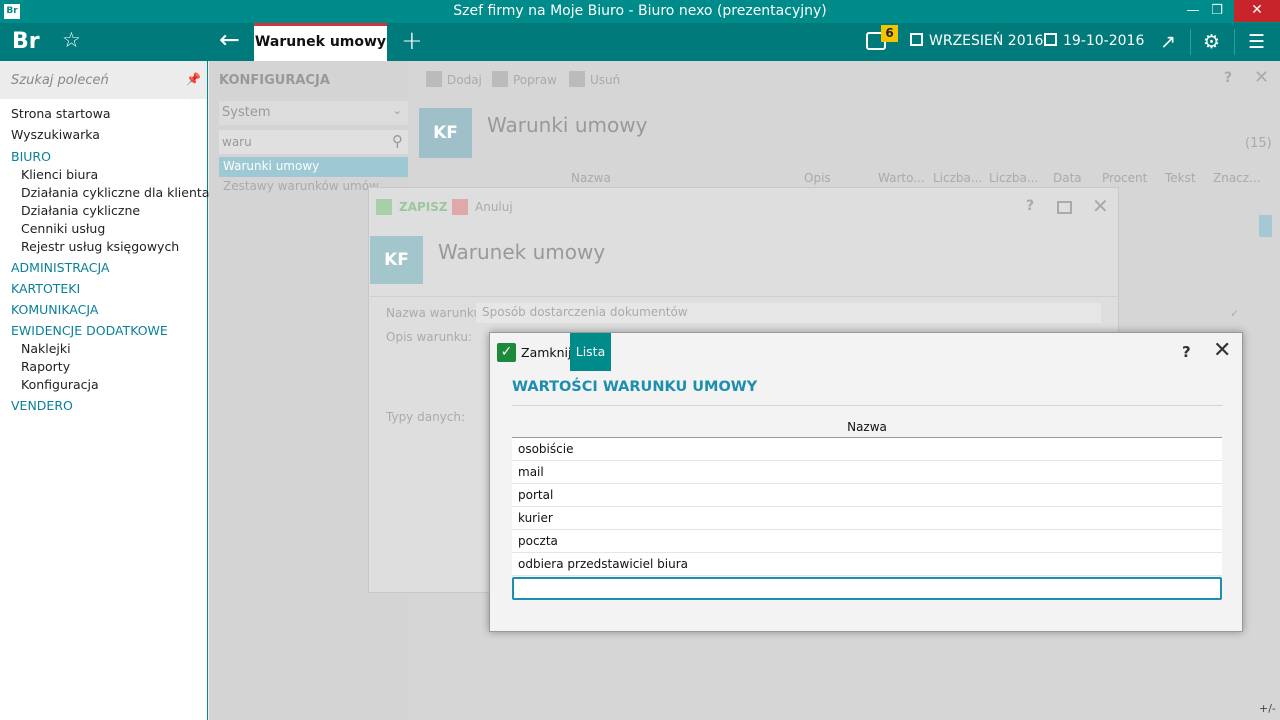  I want to click on minimize-icon: —, so click(1193, 11).